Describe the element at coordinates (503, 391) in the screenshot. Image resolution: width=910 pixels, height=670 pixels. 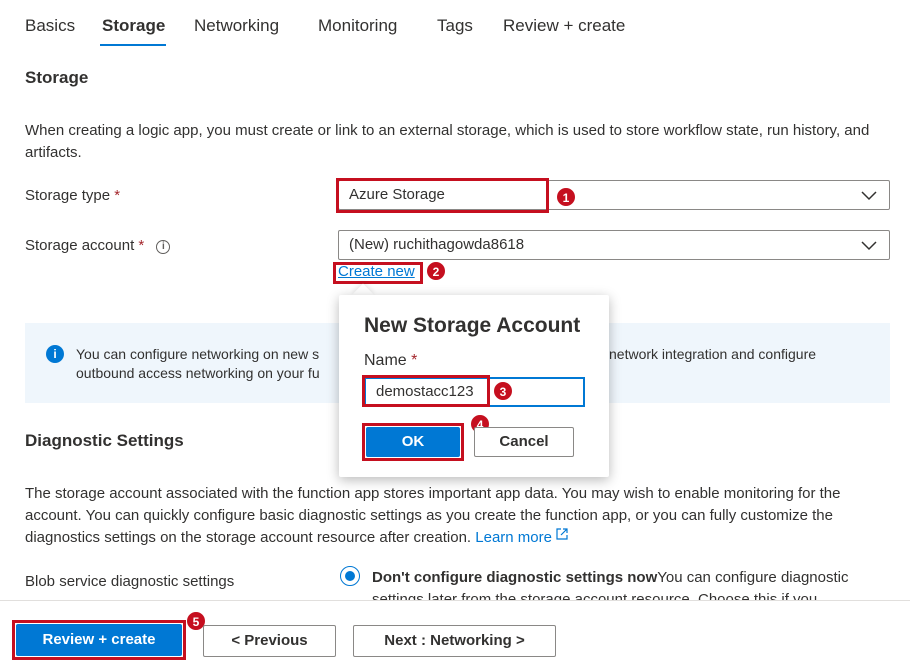
I see `annotation-badge-3: 3` at that location.